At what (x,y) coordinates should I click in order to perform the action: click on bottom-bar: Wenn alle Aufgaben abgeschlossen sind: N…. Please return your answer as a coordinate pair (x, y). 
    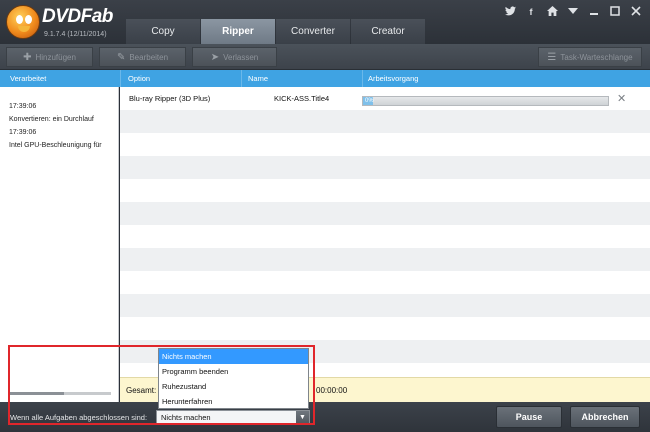
    Looking at the image, I should click on (325, 417).